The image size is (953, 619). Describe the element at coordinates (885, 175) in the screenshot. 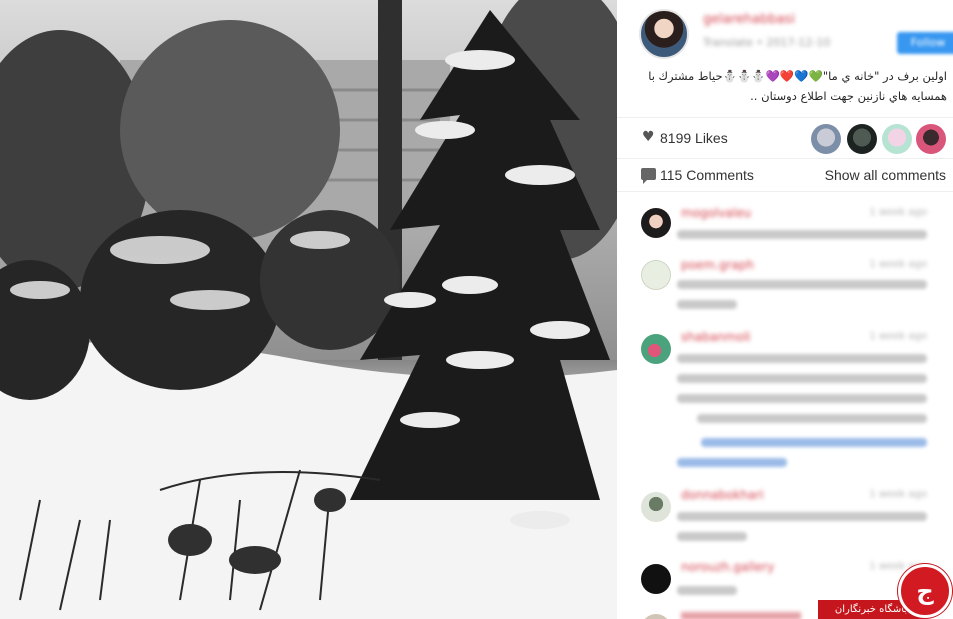

I see `show-all-comments-link: Show all comments` at that location.